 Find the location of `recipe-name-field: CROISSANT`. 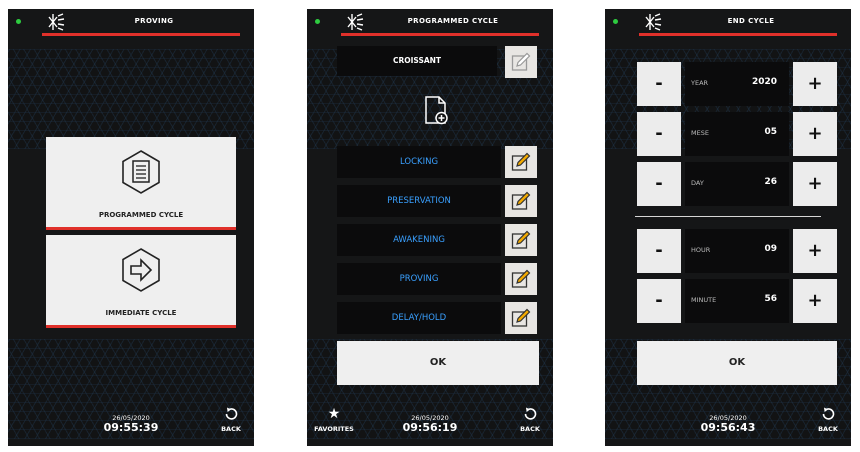

recipe-name-field: CROISSANT is located at coordinates (417, 61).